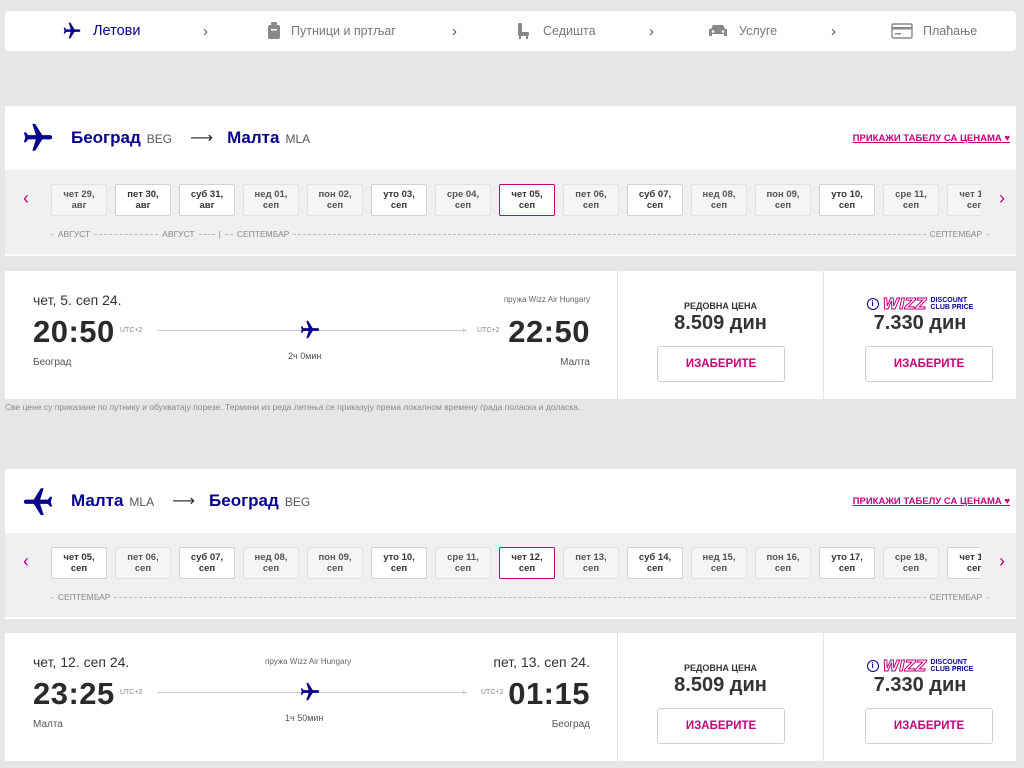 This screenshot has height=768, width=1024. What do you see at coordinates (253, 137) in the screenshot?
I see `destination-city: Малта` at bounding box center [253, 137].